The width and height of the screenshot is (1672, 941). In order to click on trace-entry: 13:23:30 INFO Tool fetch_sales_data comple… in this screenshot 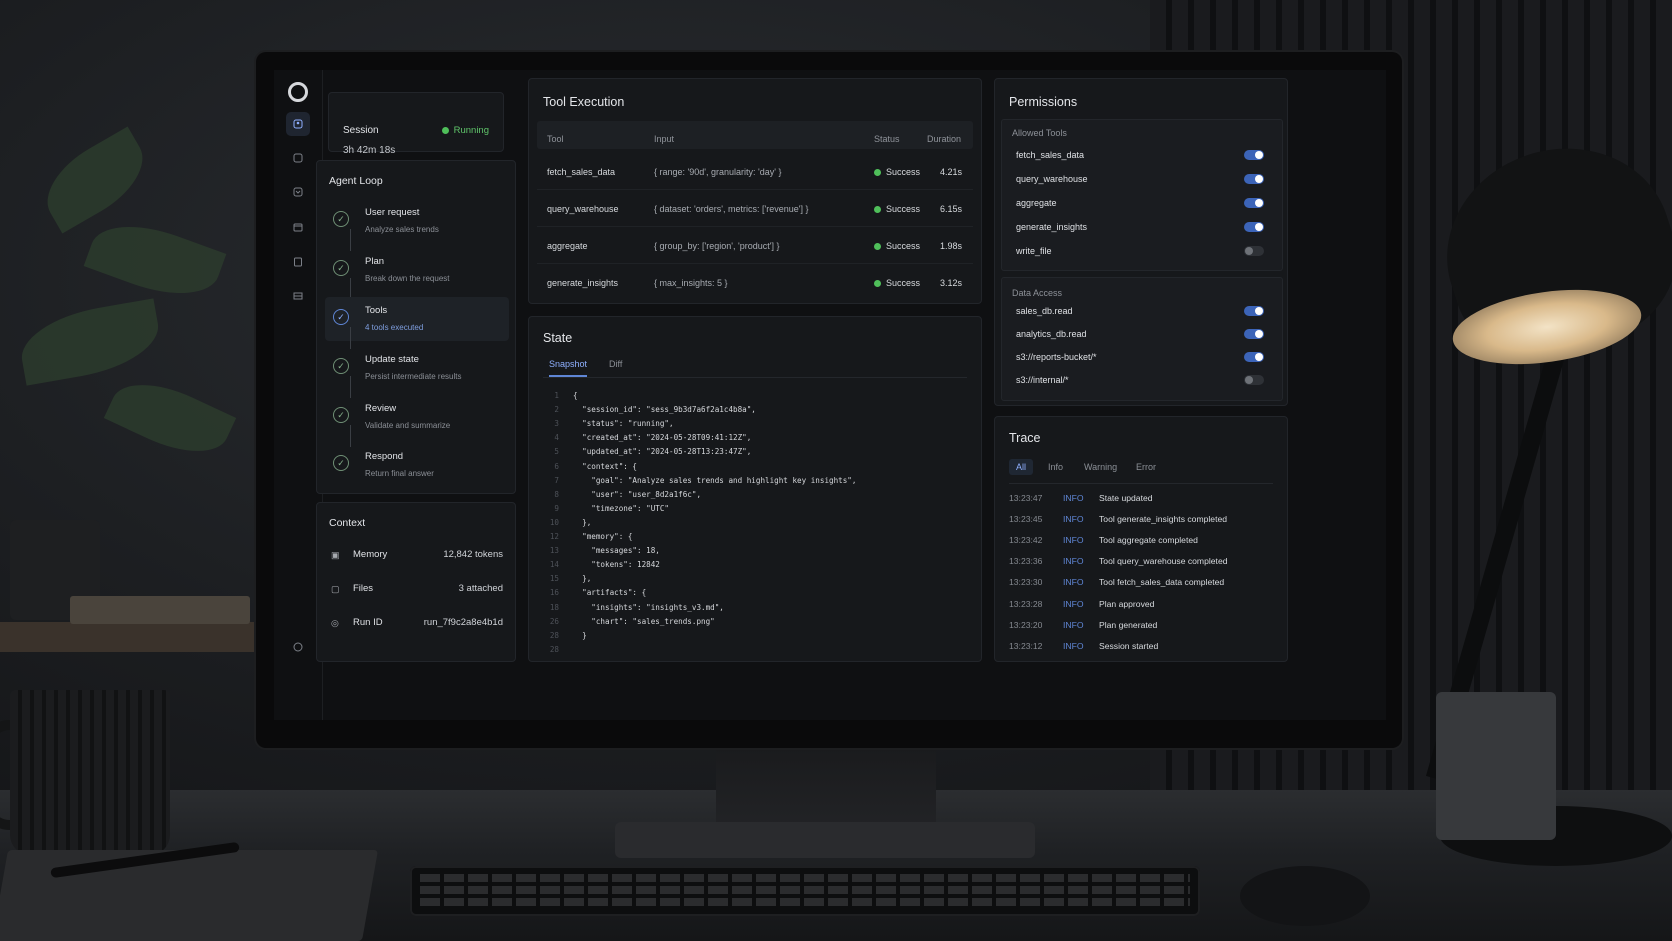, I will do `click(1141, 584)`.